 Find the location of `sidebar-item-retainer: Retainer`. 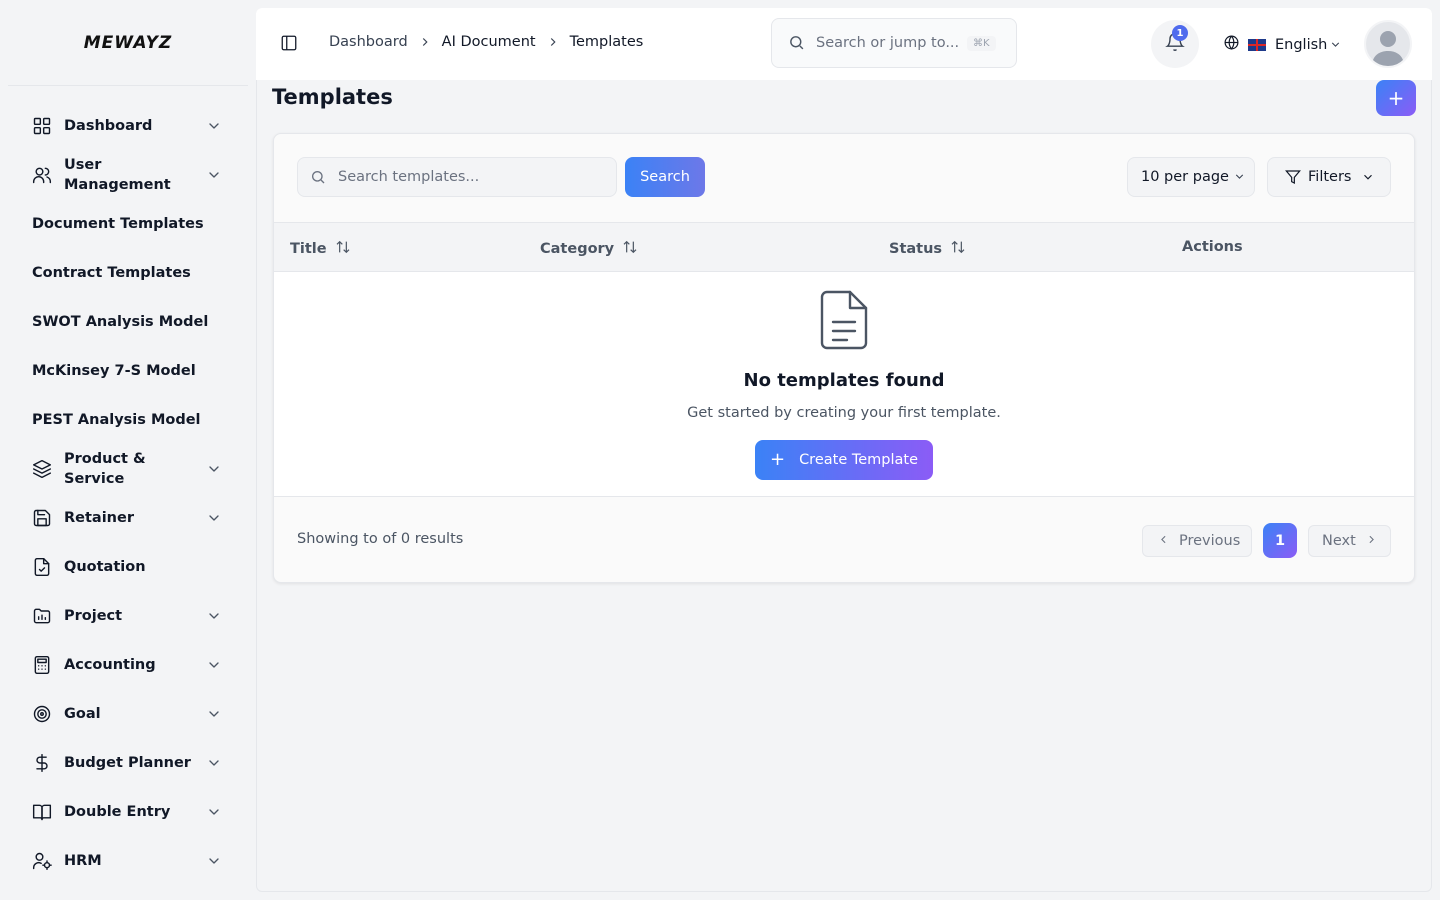

sidebar-item-retainer: Retainer is located at coordinates (128, 517).